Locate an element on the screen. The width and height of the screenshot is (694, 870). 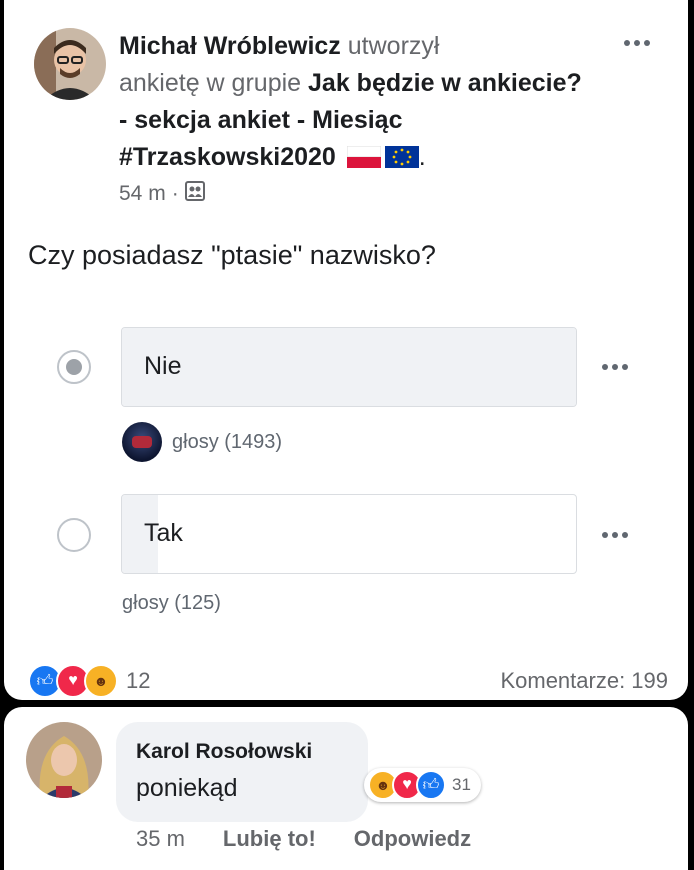
post-action-text: utworzył is located at coordinates (390, 46).